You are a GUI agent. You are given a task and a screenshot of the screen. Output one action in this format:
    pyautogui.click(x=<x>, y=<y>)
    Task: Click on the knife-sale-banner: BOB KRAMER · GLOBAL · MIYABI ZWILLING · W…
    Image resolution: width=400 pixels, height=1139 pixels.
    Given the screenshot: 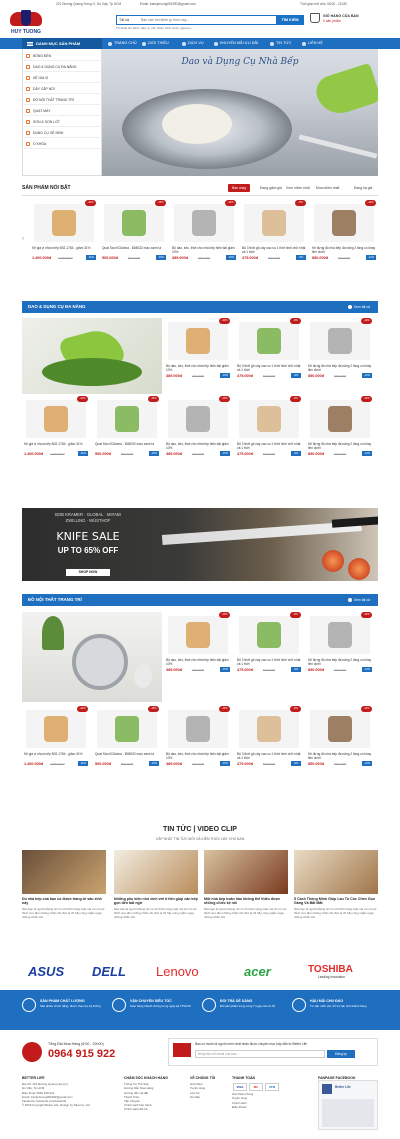 What is the action you would take?
    pyautogui.click(x=200, y=544)
    